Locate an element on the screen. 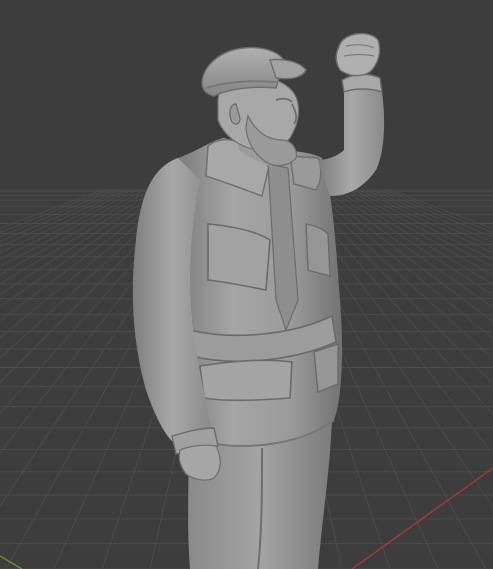  y-axis-line is located at coordinates (11, 562).